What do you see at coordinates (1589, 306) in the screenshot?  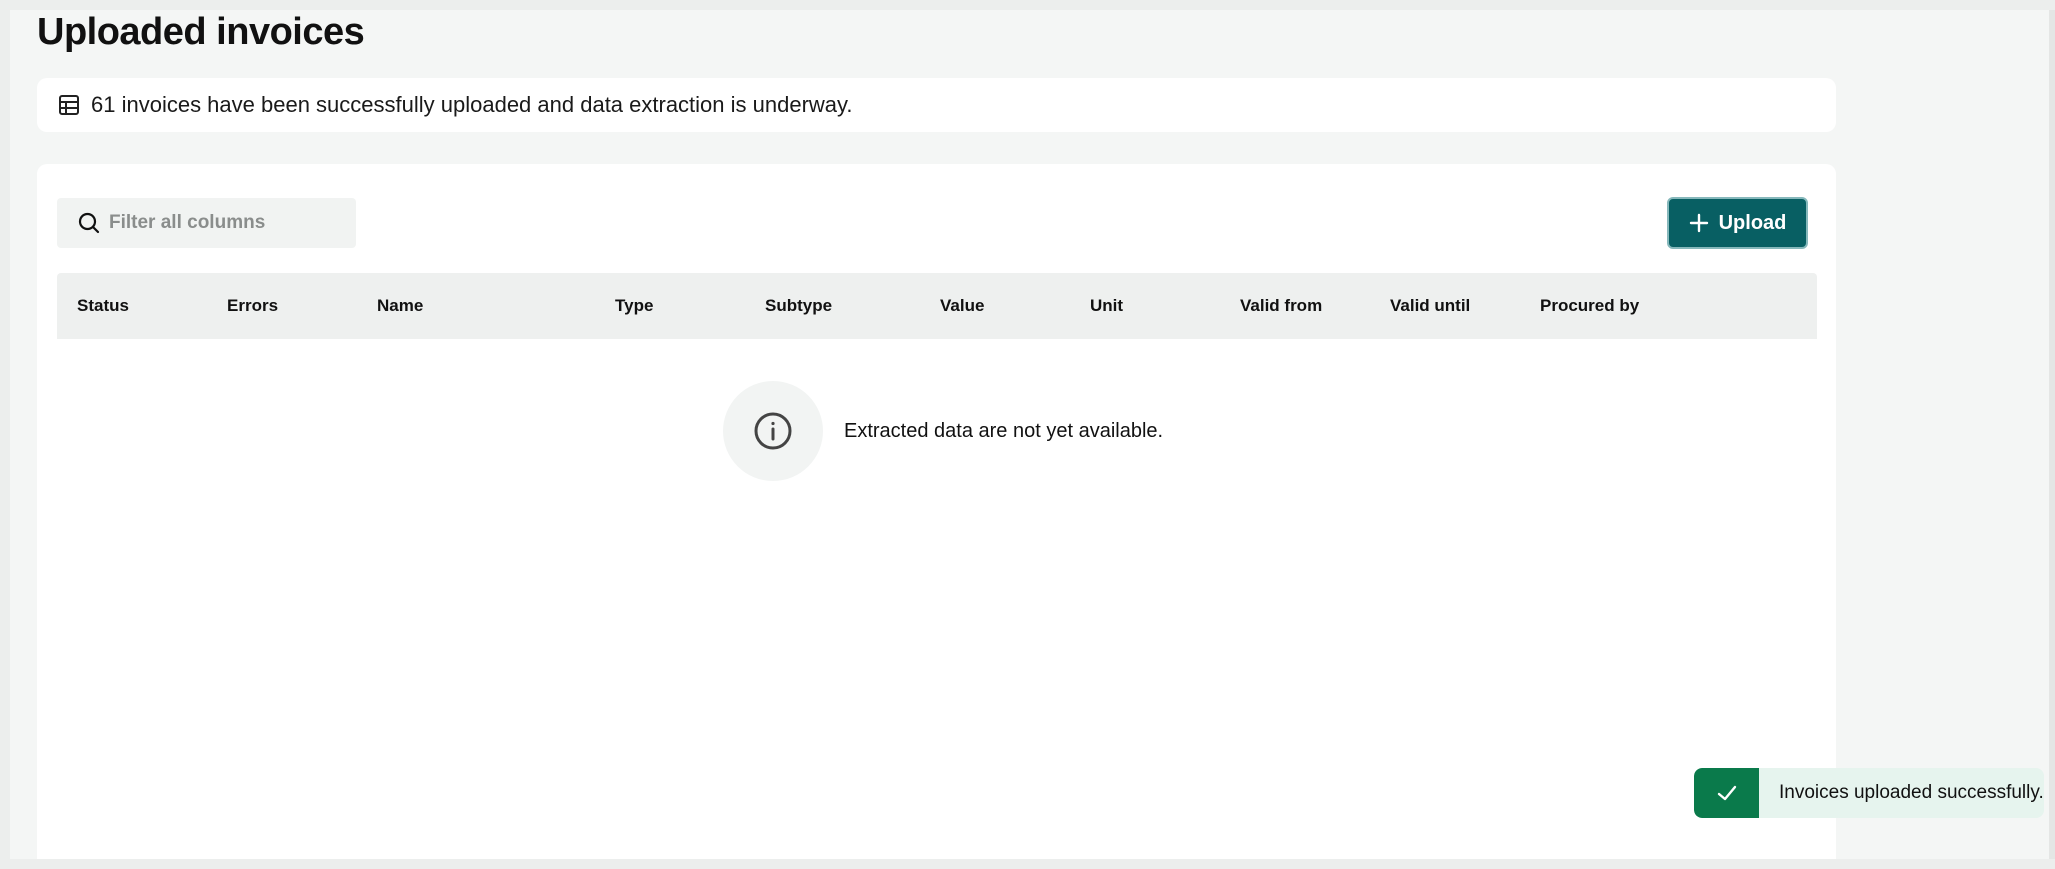 I see `column-header-procured-by: Procured by` at bounding box center [1589, 306].